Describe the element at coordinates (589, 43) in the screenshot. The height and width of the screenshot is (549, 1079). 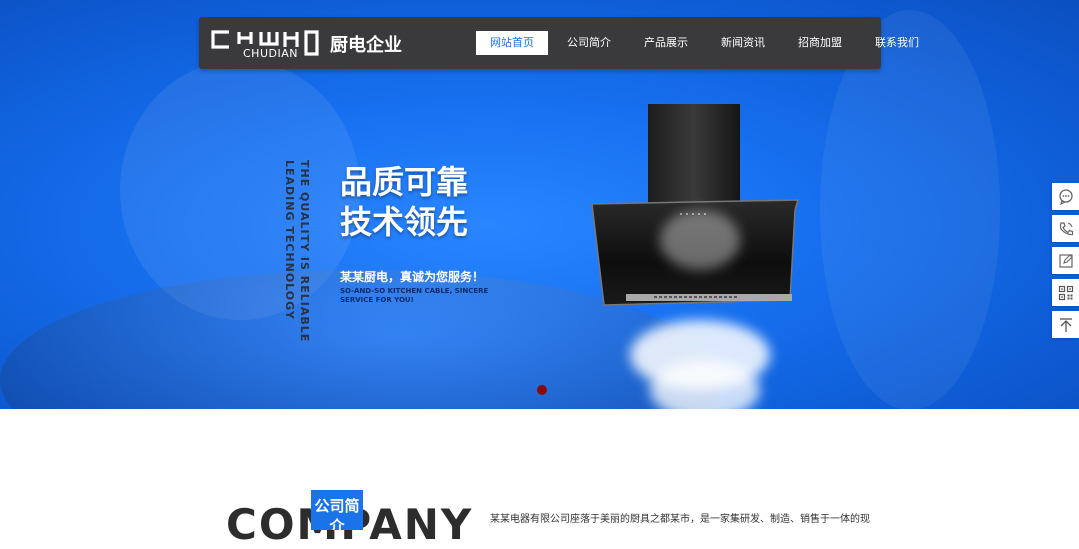
I see `nav-item-about: 公司简介` at that location.